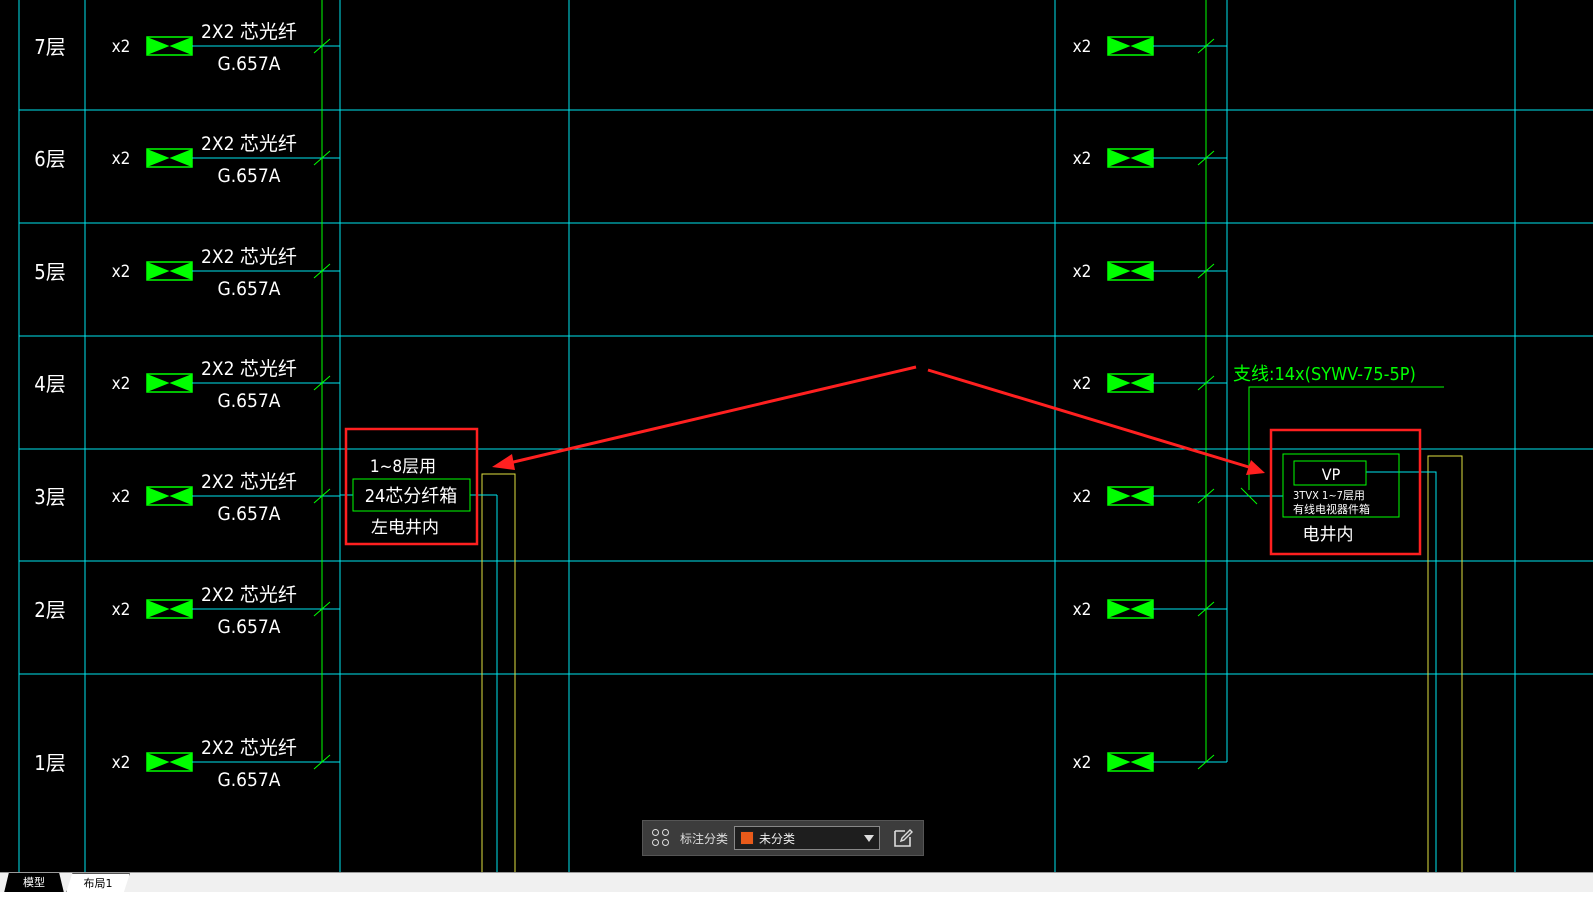 The height and width of the screenshot is (906, 1593). I want to click on fiber-box-line2: 24芯分纤箱, so click(411, 496).